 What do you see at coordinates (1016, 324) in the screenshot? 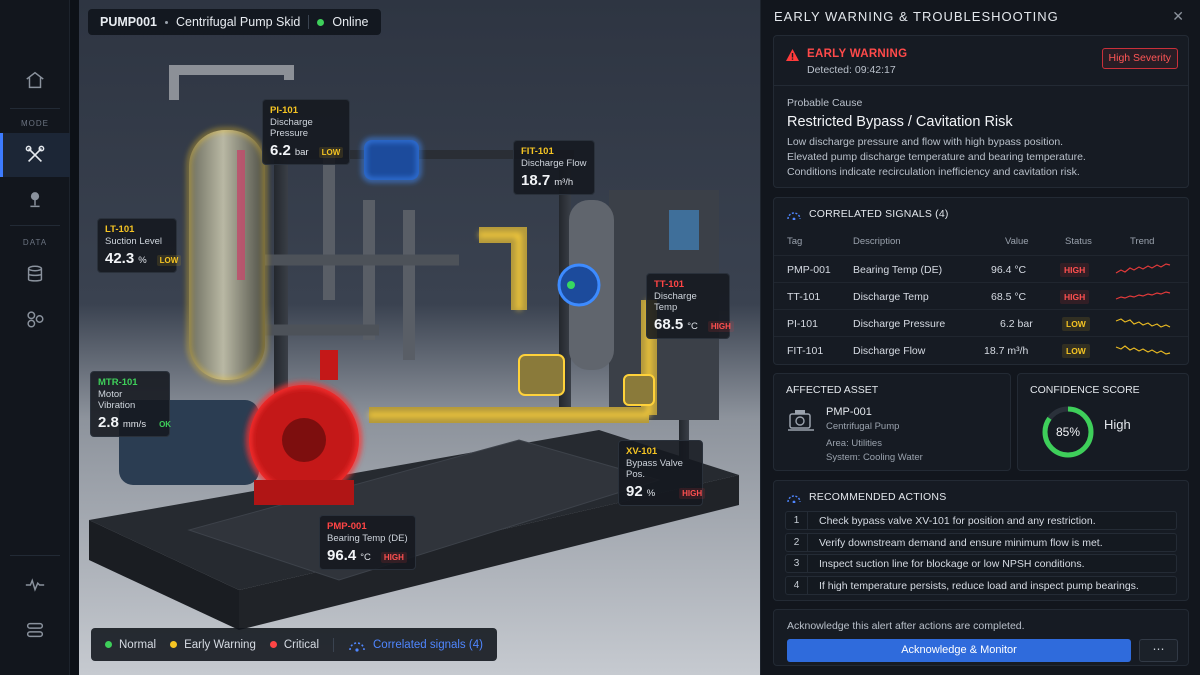
I see `signal-value: 6.2 bar` at bounding box center [1016, 324].